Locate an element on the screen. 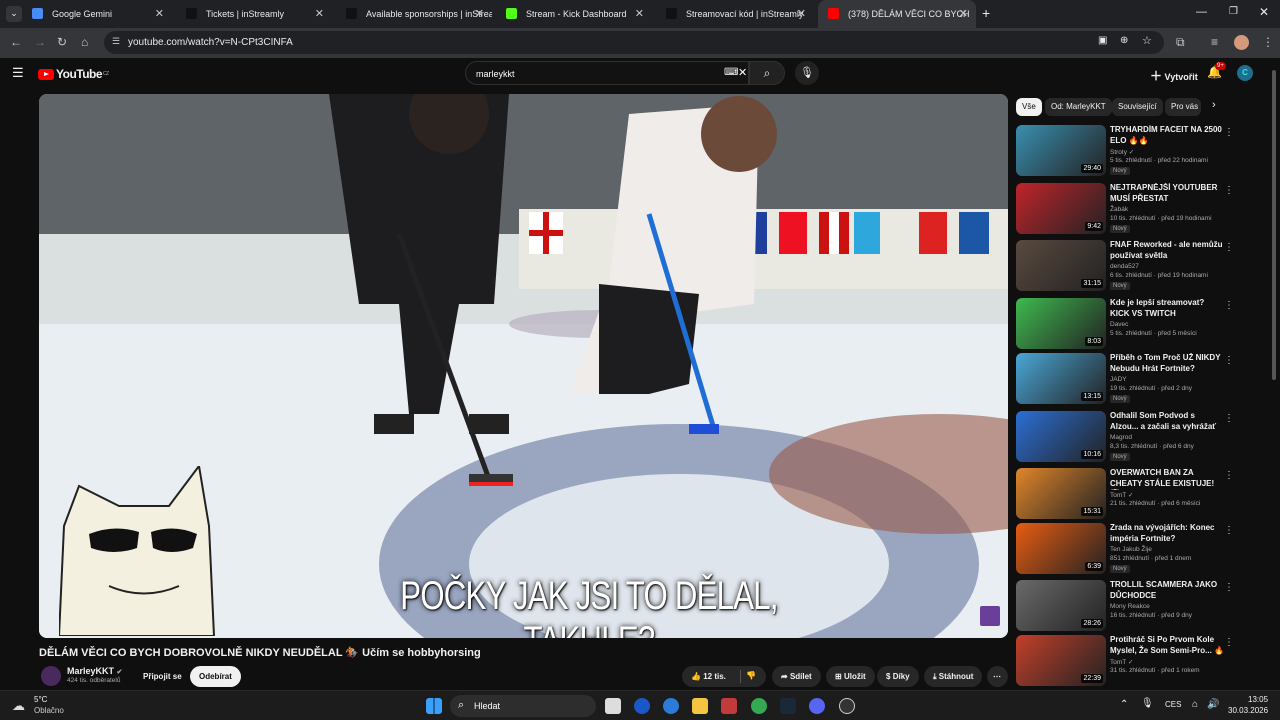 Image resolution: width=1280 pixels, height=720 pixels. voice-search-button: 🎙 is located at coordinates (807, 73).